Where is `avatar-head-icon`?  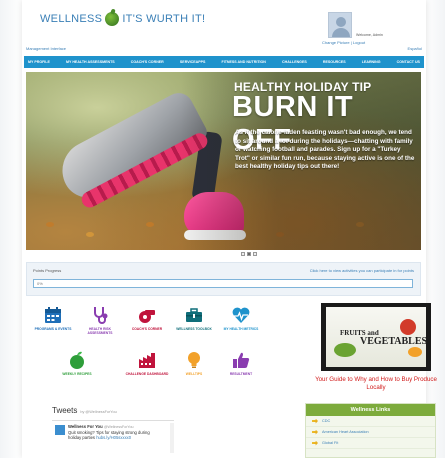
avatar-head-icon is located at coordinates (341, 22).